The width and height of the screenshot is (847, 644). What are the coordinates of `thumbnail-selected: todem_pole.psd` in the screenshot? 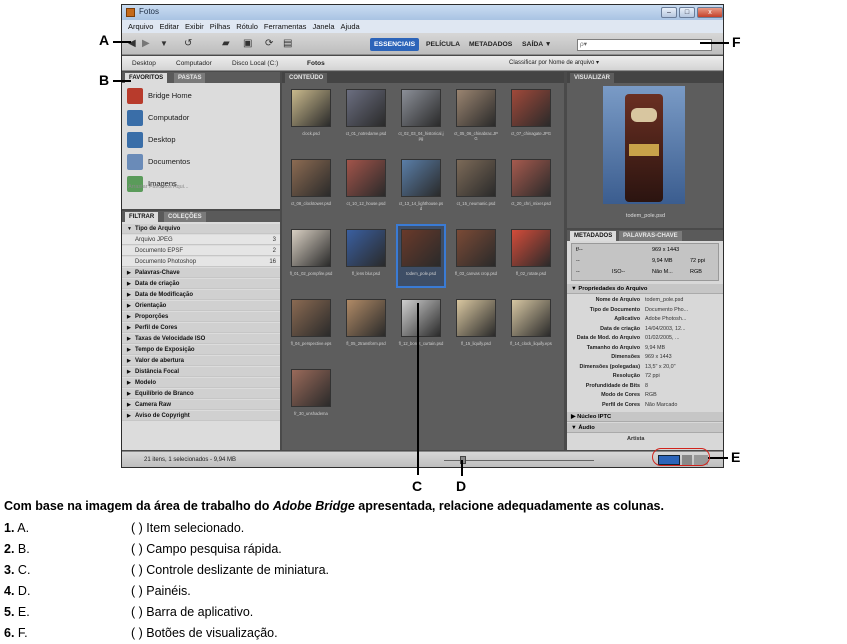 It's located at (421, 256).